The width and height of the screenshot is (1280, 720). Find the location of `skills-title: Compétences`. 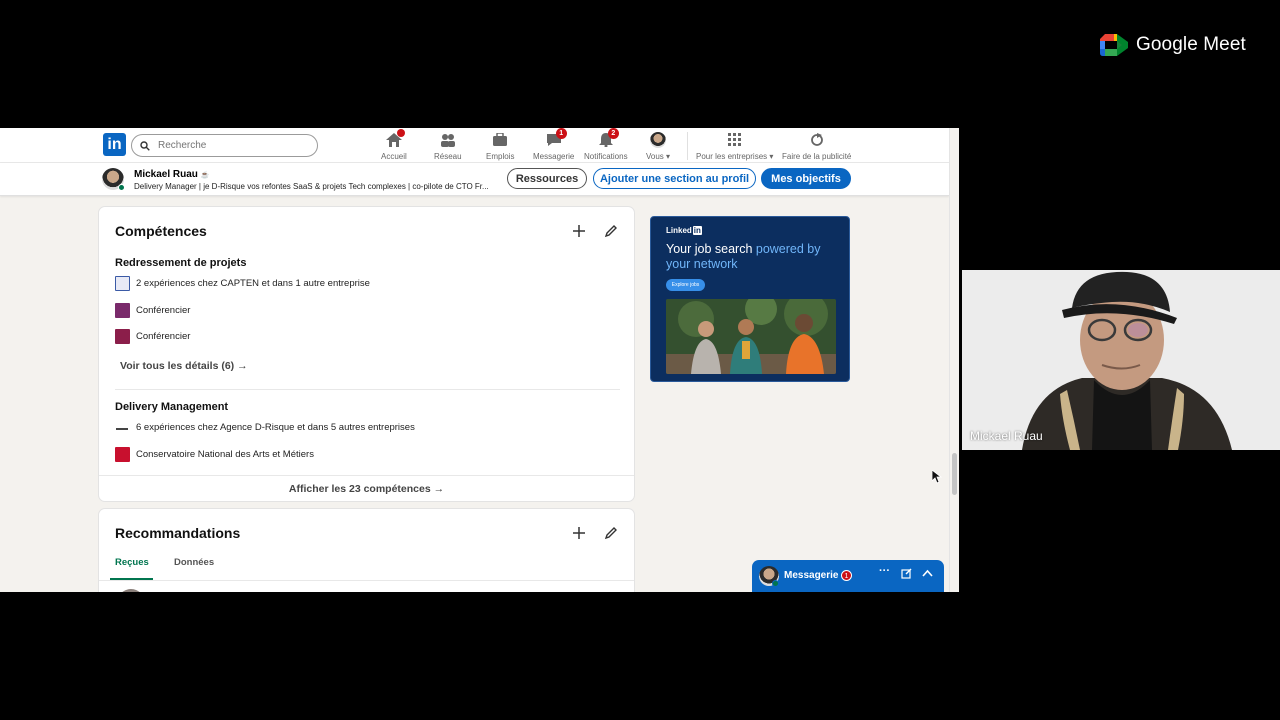

skills-title: Compétences is located at coordinates (161, 231).